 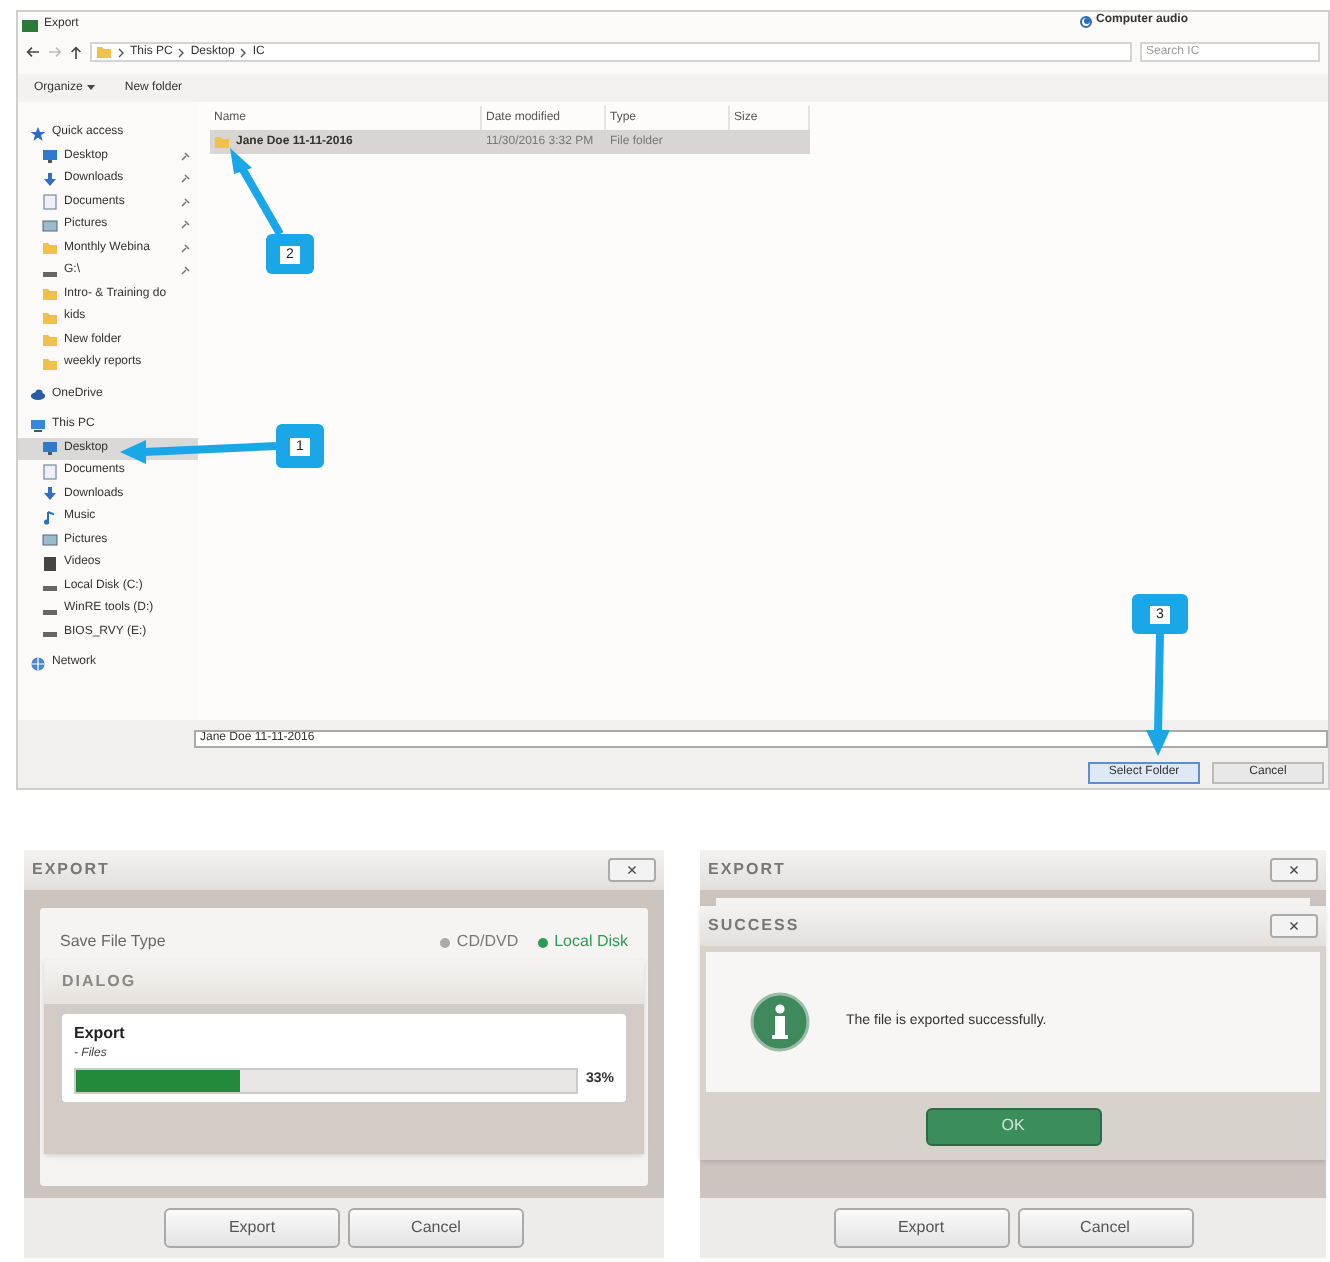 I want to click on forward-icon, so click(x=55, y=52).